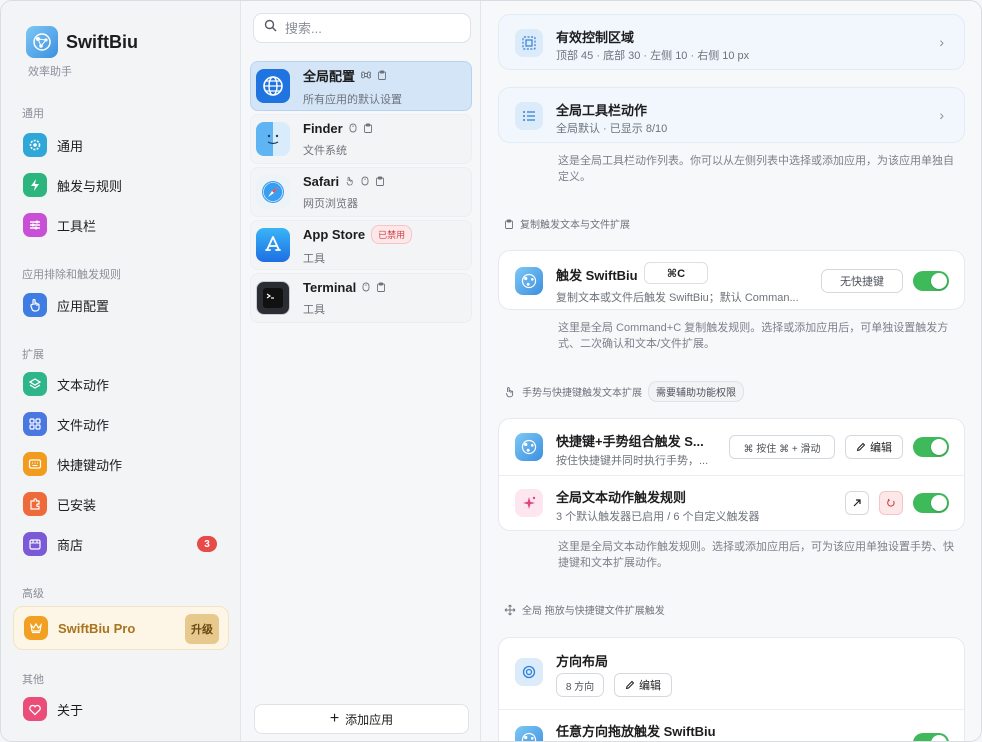 This screenshot has width=982, height=742. What do you see at coordinates (33, 114) in the screenshot?
I see `section-label-general: 通用` at bounding box center [33, 114].